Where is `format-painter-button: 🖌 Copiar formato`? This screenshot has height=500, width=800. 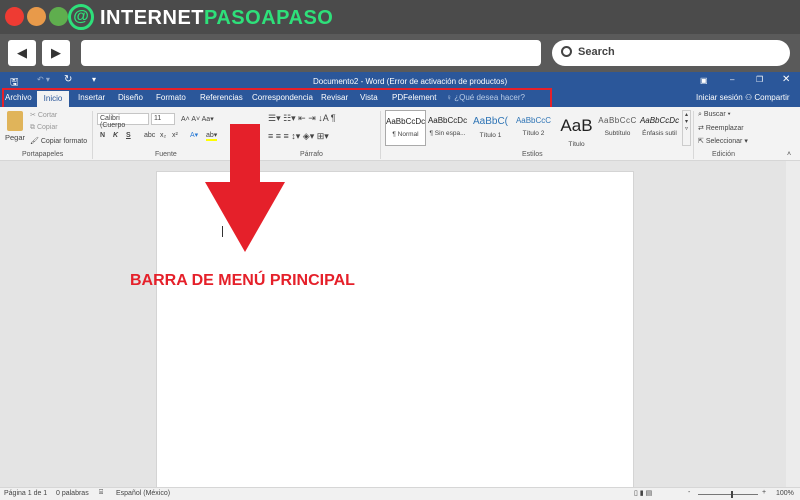
format-painter-button: 🖌 Copiar formato is located at coordinates (58, 141).